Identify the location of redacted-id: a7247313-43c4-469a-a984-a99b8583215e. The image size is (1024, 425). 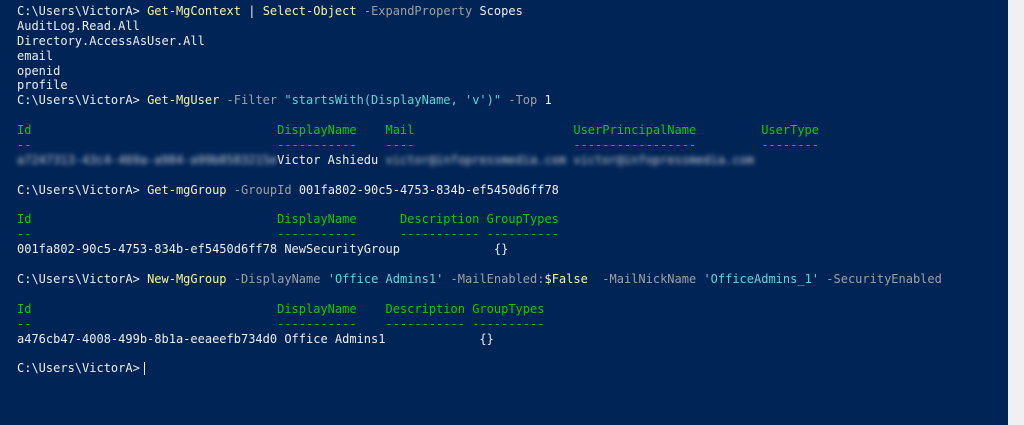
(147, 159).